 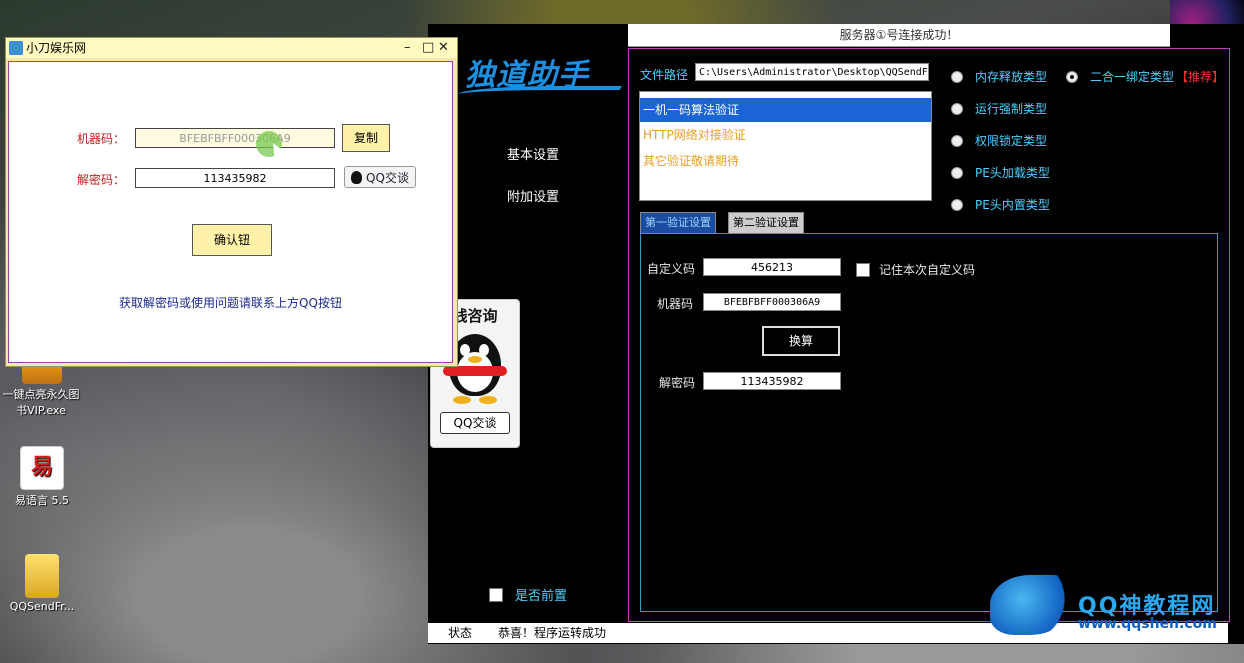 I want to click on machine-code-input: BFEBFBFF000306A9, so click(x=772, y=302).